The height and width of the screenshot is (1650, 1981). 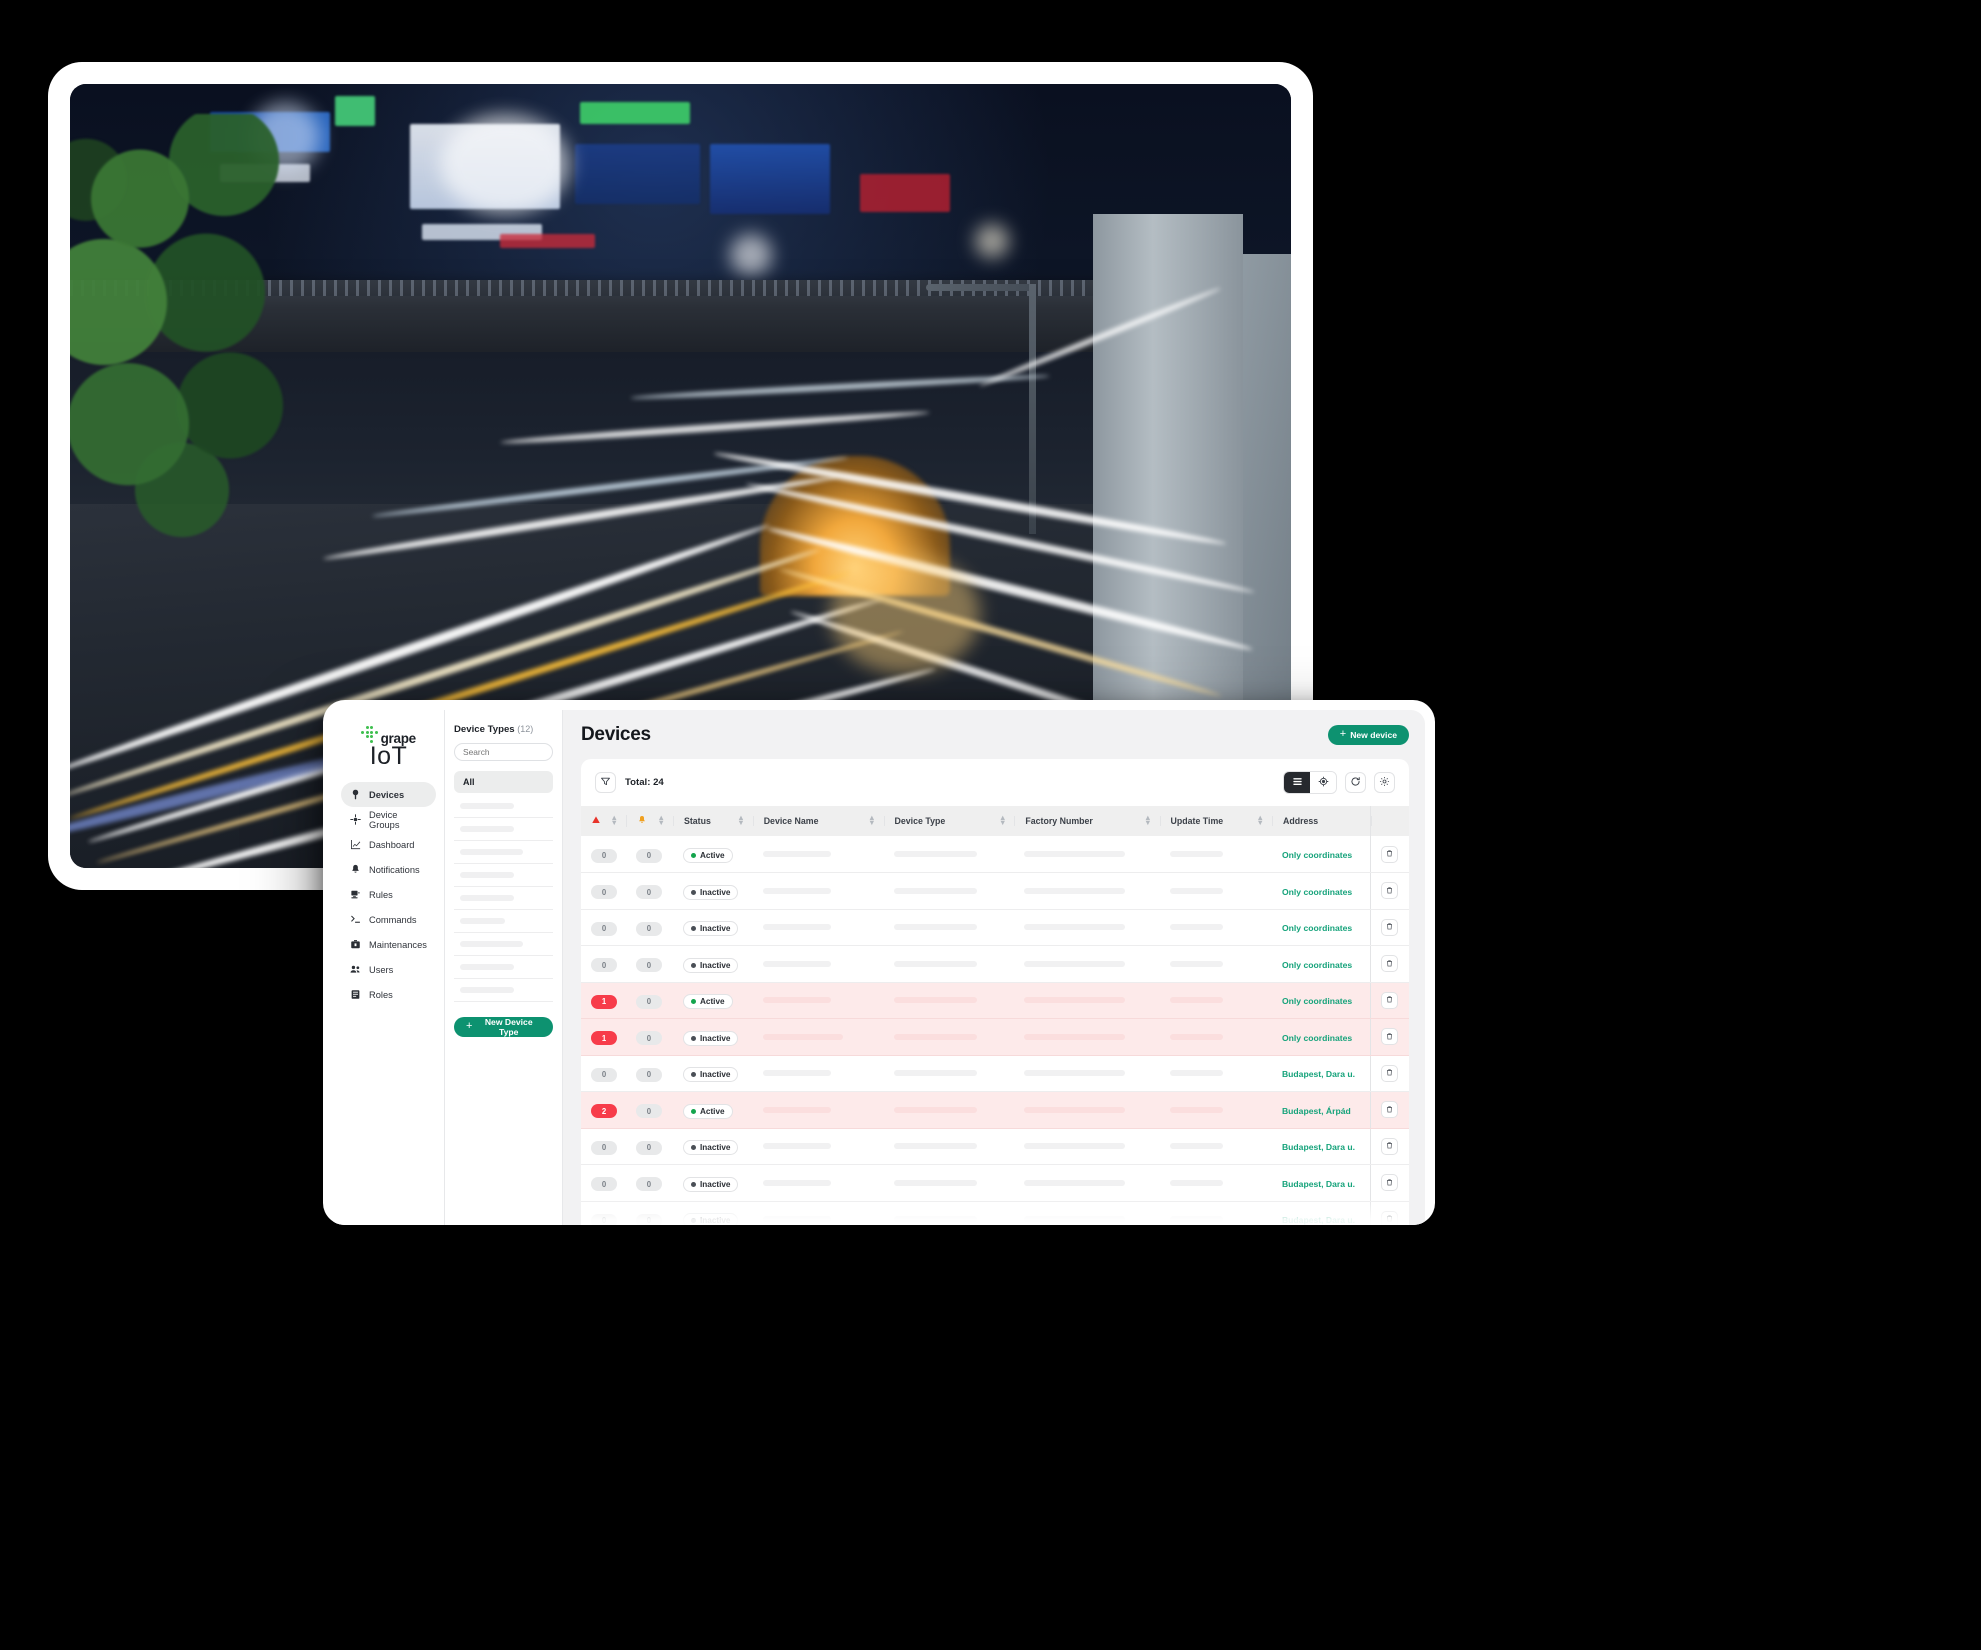 I want to click on settings-button, so click(x=1384, y=782).